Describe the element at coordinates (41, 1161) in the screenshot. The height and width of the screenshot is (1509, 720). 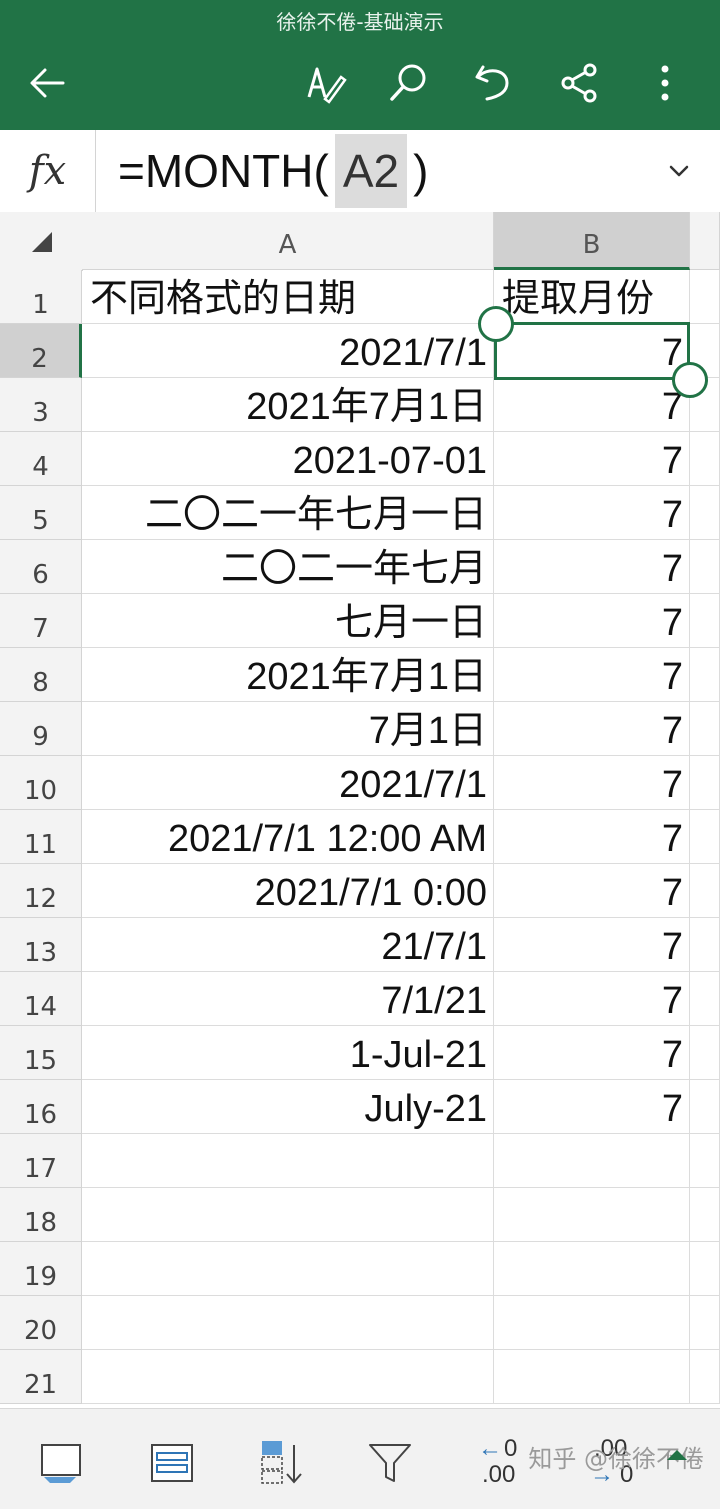
I see `row-header-17: 17` at that location.